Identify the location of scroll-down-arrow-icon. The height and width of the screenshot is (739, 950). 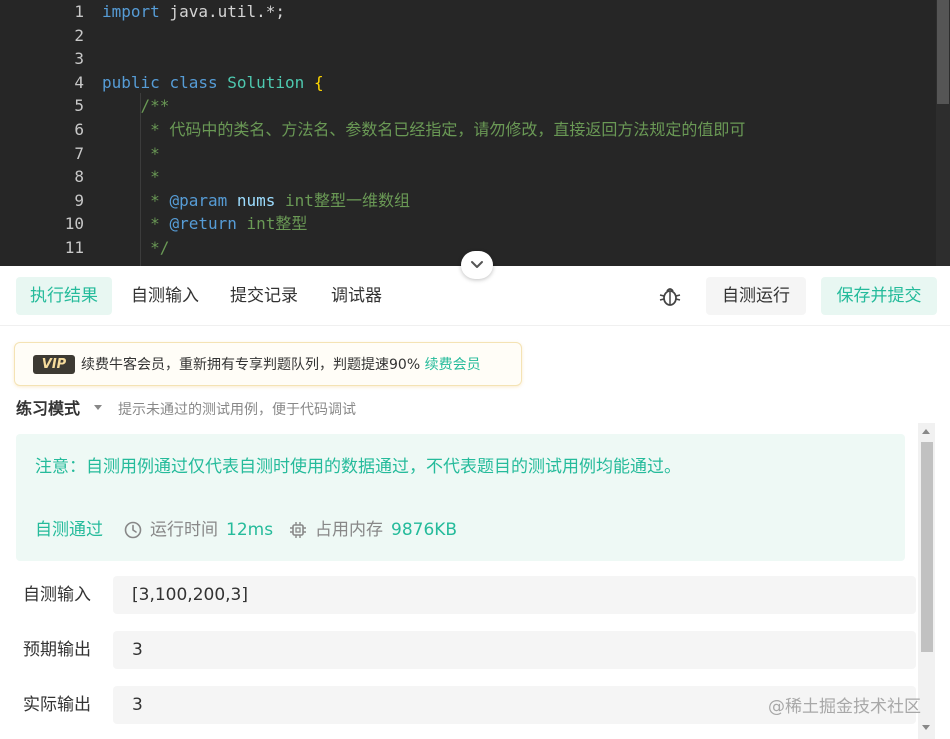
(926, 727).